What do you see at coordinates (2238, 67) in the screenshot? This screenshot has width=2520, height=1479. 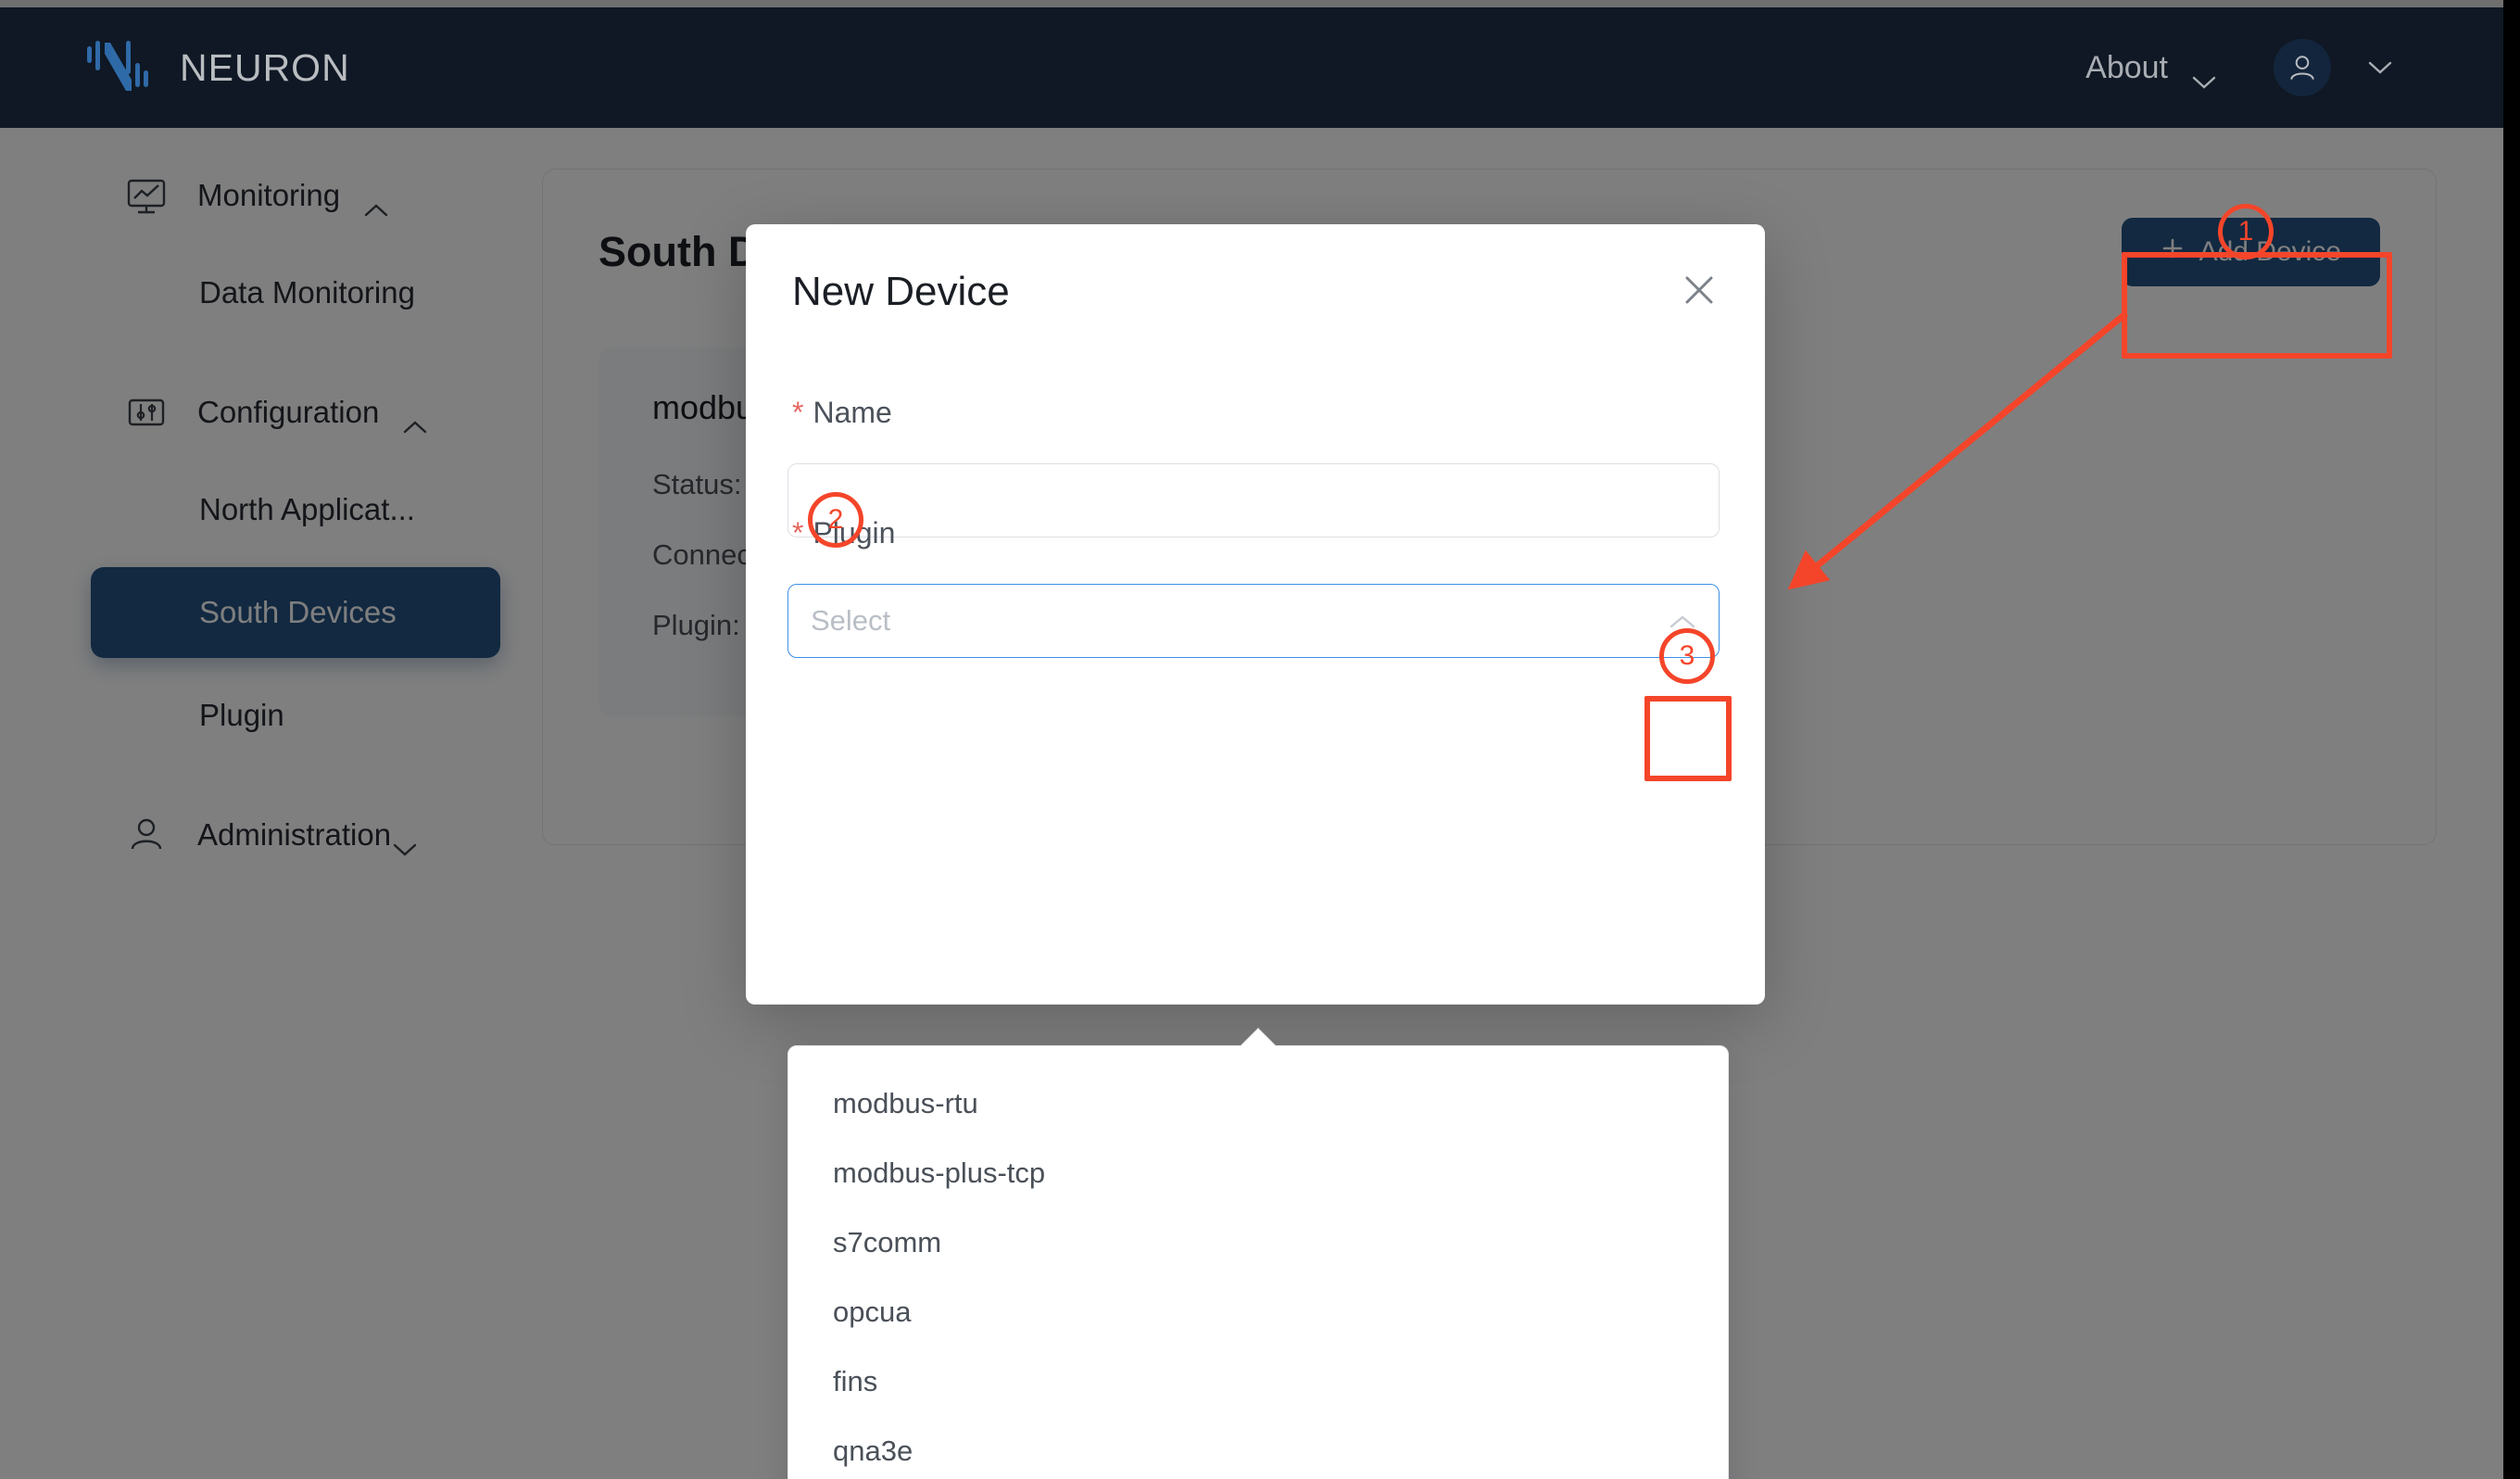 I see `topbar-actions: About` at bounding box center [2238, 67].